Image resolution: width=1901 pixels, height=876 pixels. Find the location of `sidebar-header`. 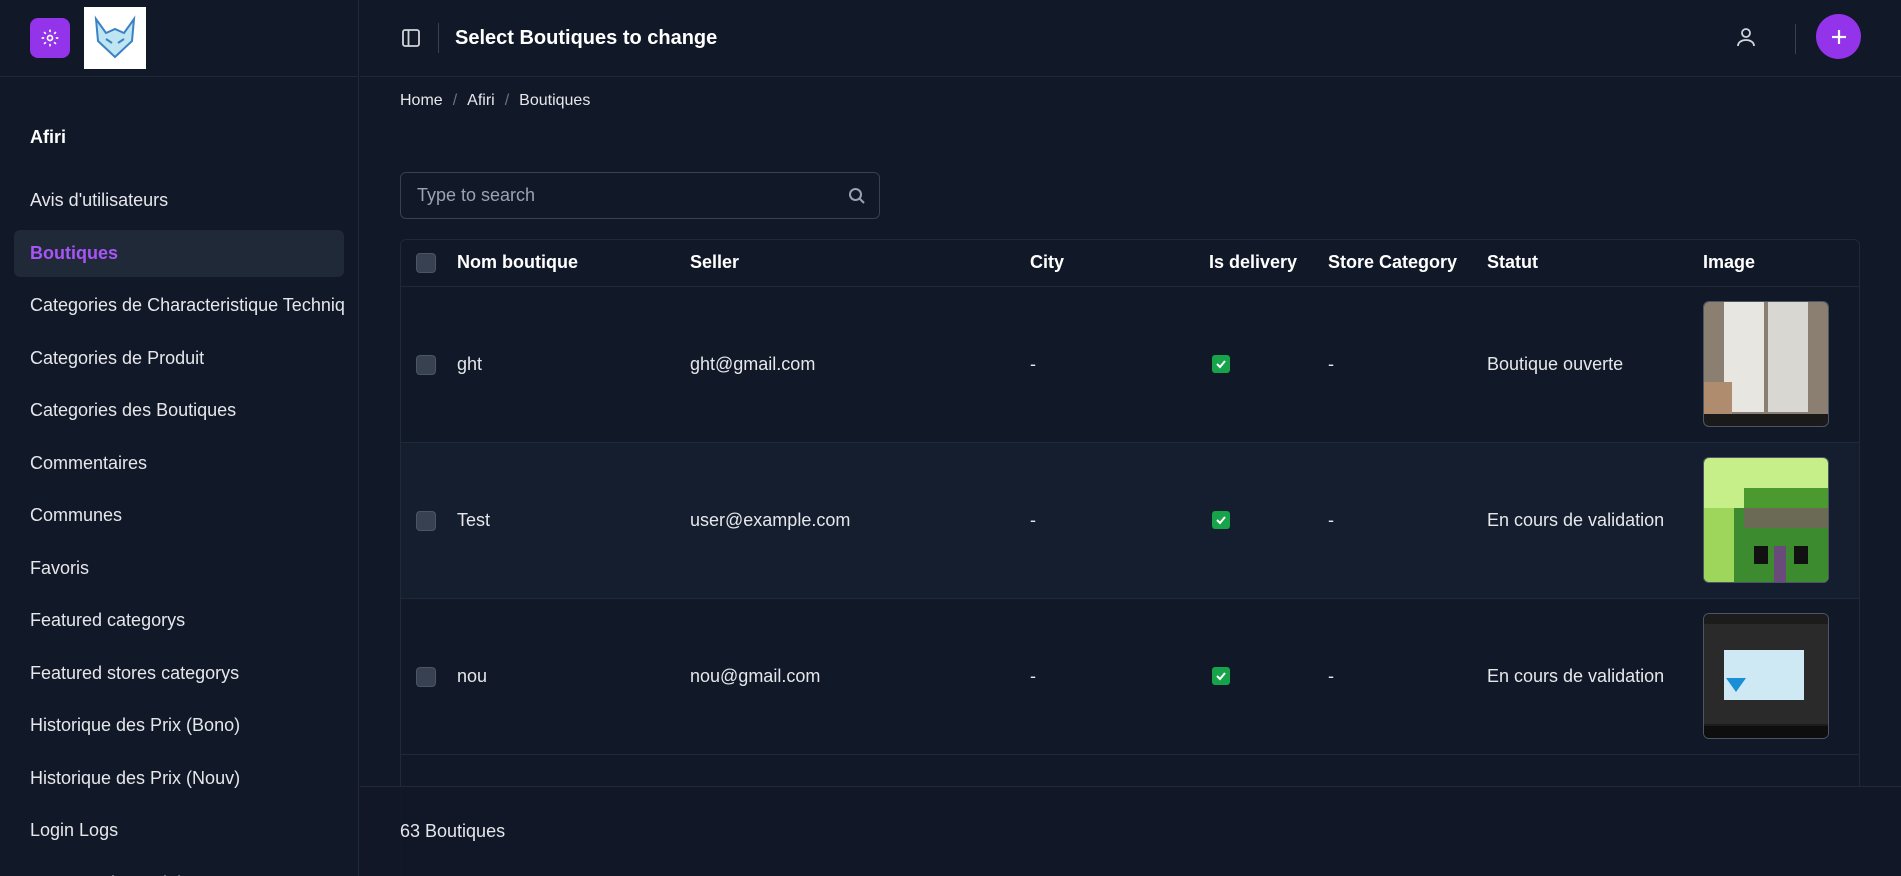

sidebar-header is located at coordinates (179, 38).